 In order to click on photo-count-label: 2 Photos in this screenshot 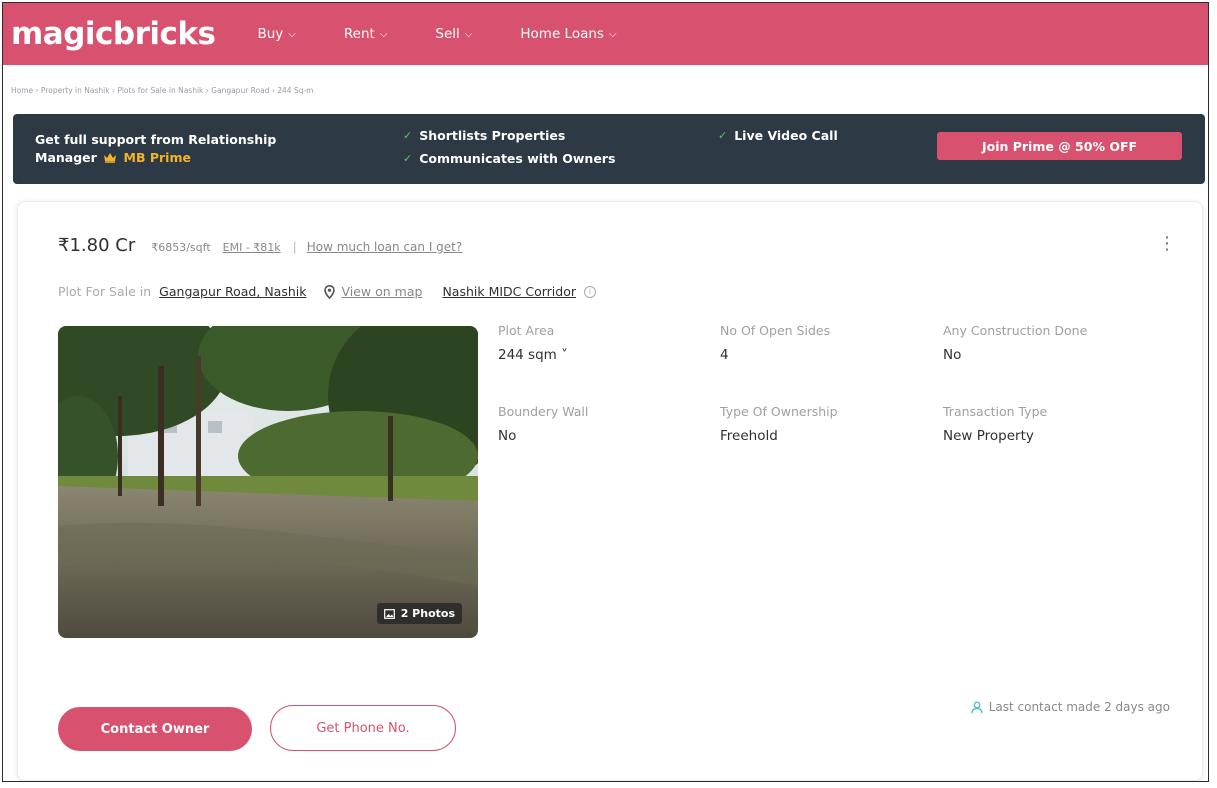, I will do `click(427, 613)`.